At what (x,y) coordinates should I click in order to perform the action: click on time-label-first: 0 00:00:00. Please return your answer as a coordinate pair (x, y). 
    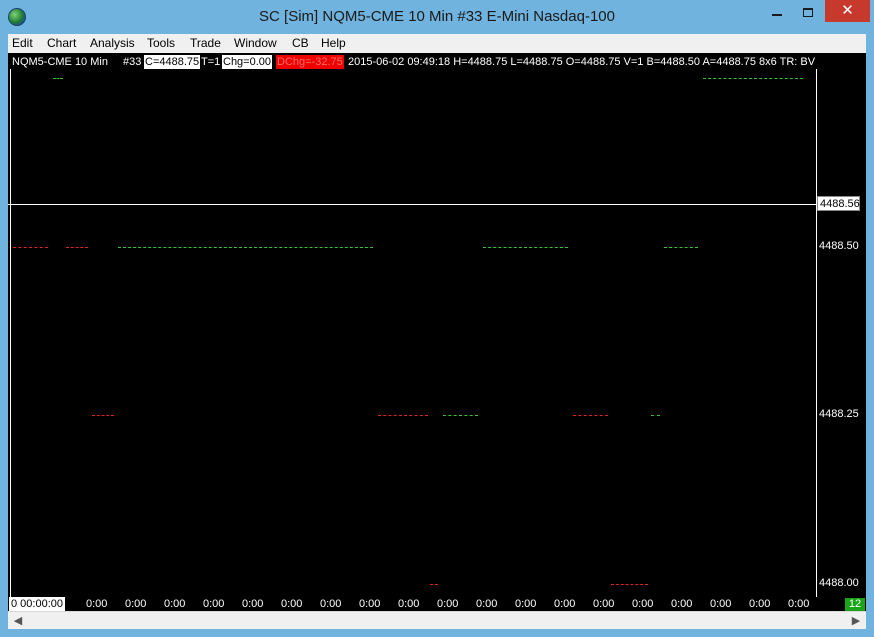
    Looking at the image, I should click on (37, 604).